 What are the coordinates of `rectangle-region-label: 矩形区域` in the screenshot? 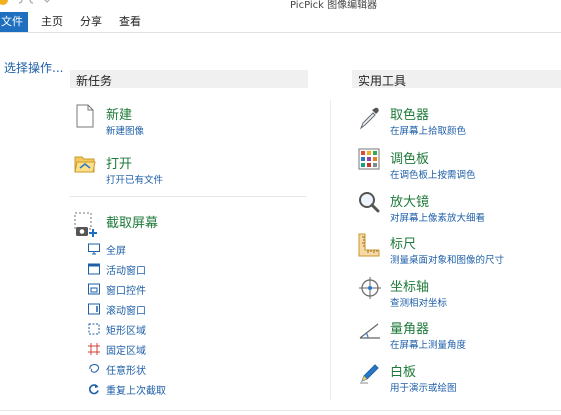 It's located at (126, 331).